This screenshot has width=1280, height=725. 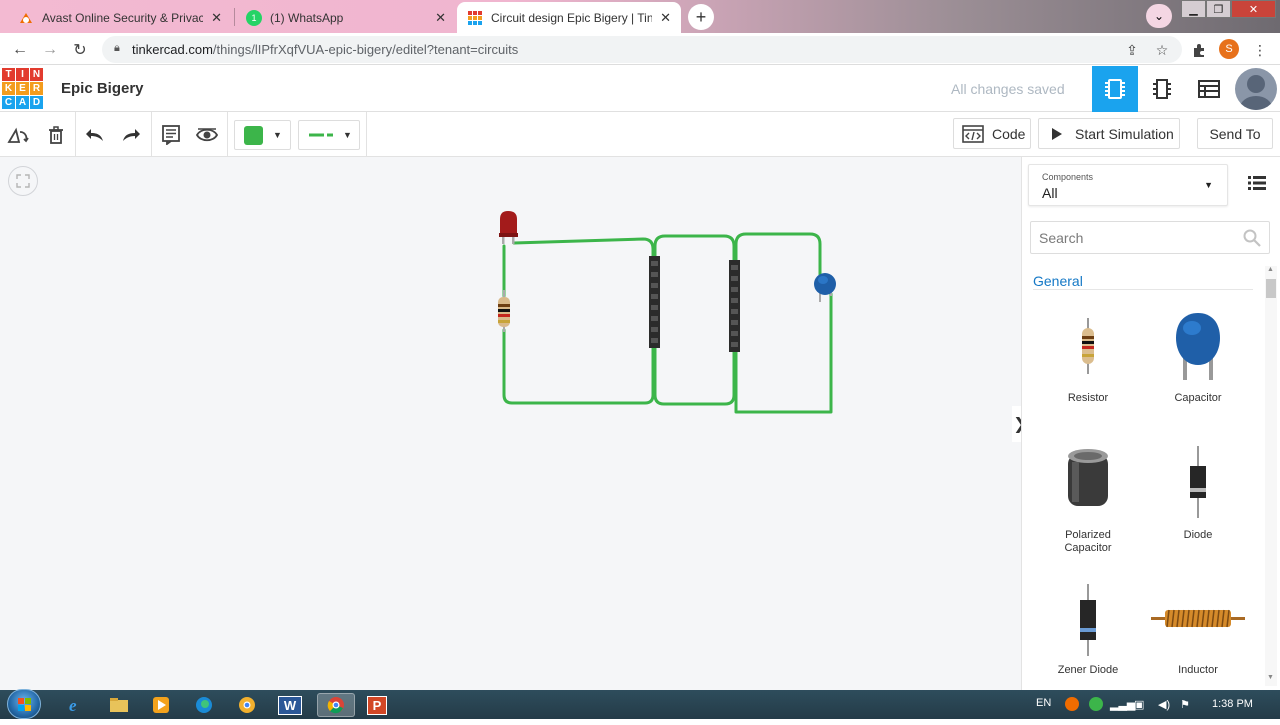 I want to click on chrome-canary-icon, so click(x=247, y=705).